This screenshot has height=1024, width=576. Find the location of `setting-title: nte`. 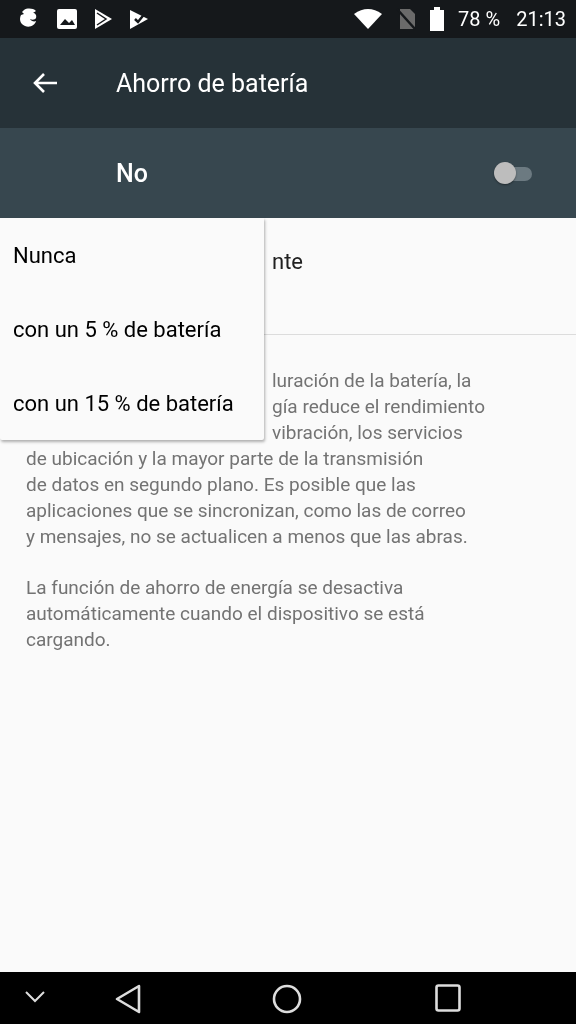

setting-title: nte is located at coordinates (287, 261).